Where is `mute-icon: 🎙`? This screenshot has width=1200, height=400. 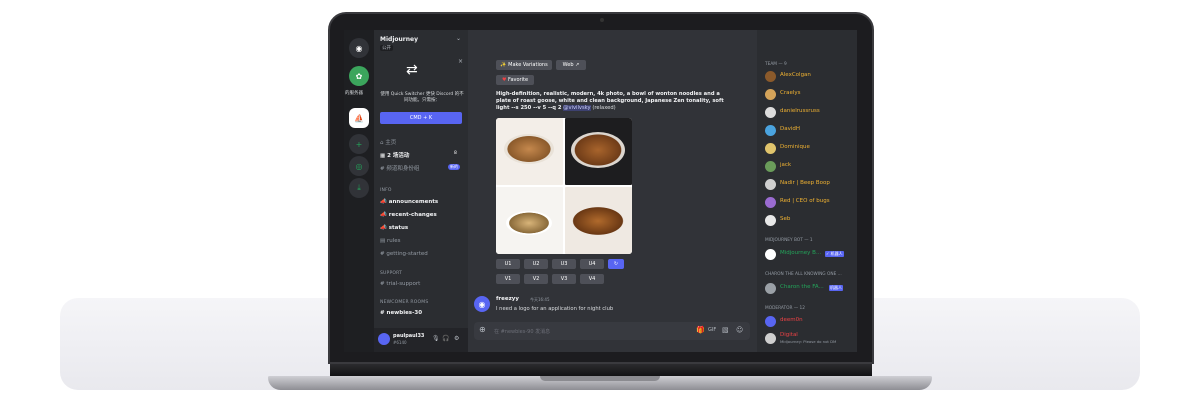
mute-icon: 🎙 is located at coordinates (436, 338).